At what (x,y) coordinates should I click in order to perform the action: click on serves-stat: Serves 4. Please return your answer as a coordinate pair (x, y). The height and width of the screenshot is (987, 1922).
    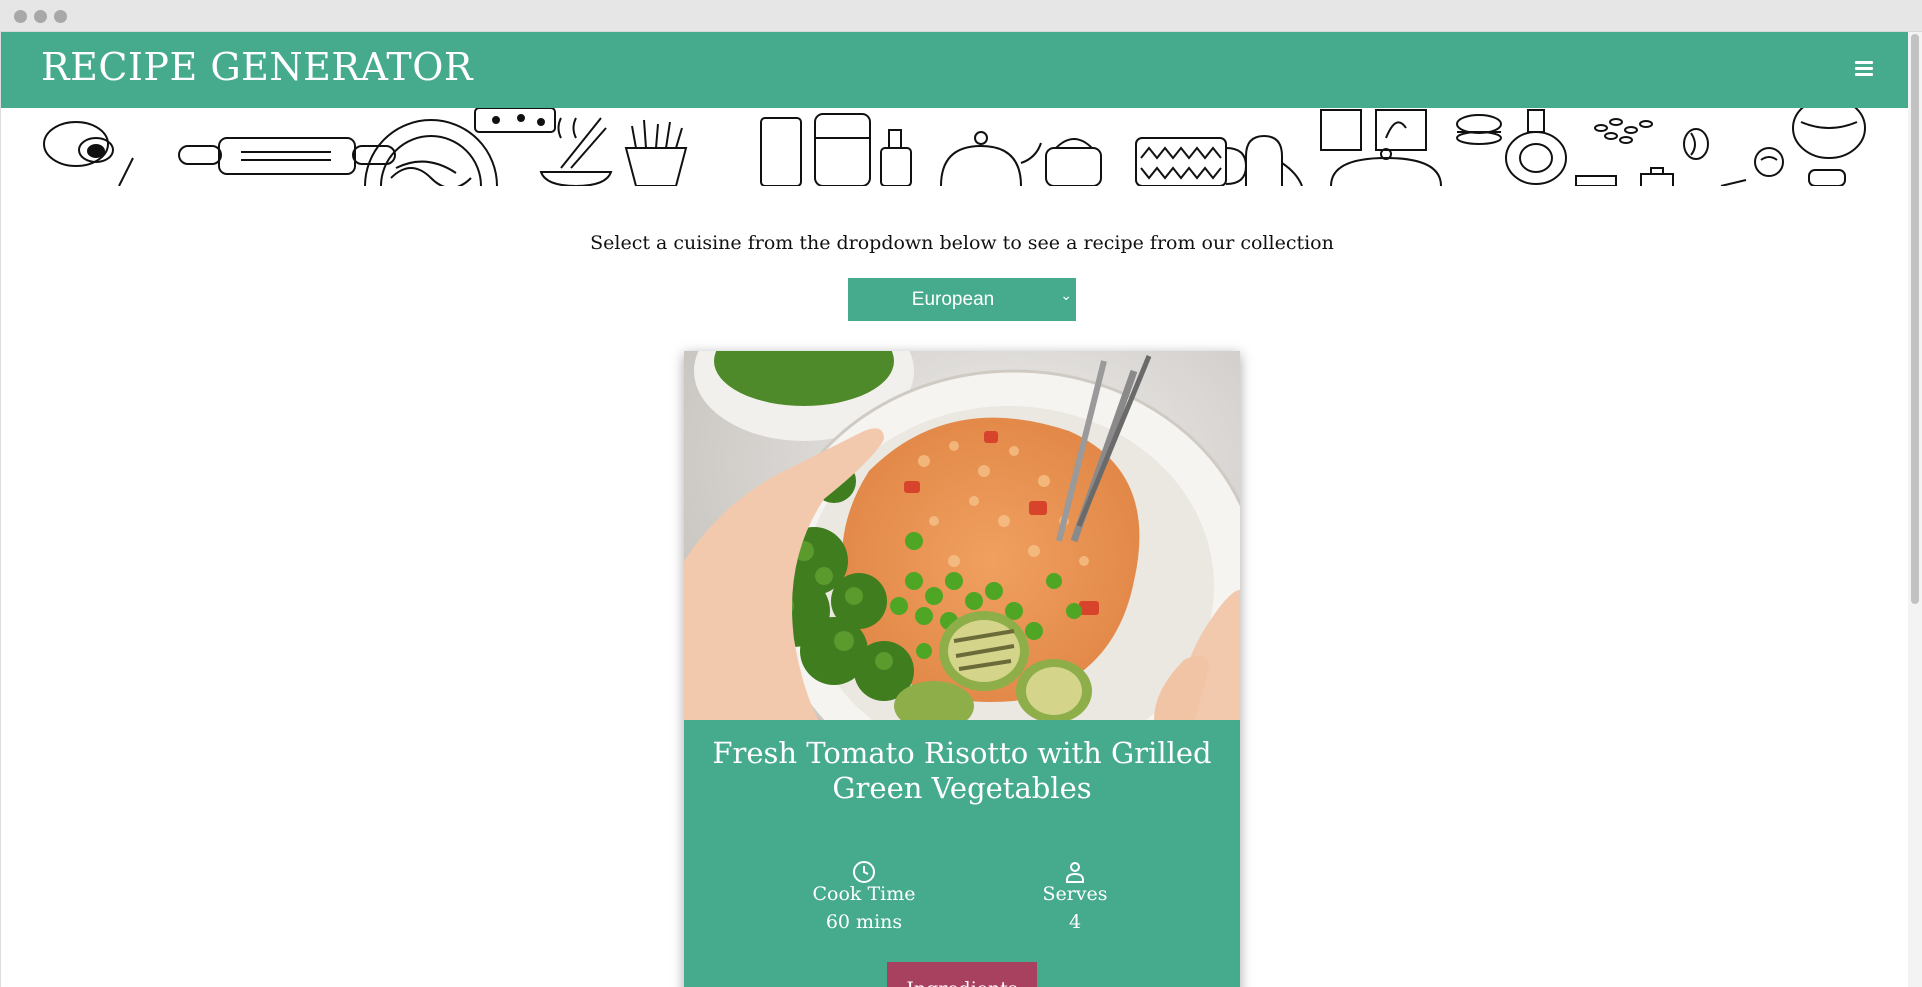
    Looking at the image, I should click on (1075, 896).